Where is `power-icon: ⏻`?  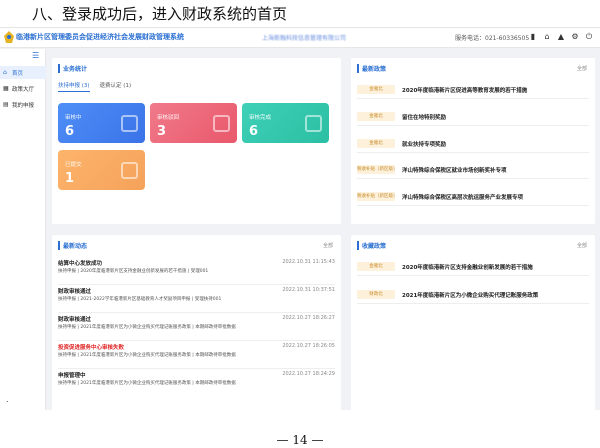 power-icon: ⏻ is located at coordinates (589, 37).